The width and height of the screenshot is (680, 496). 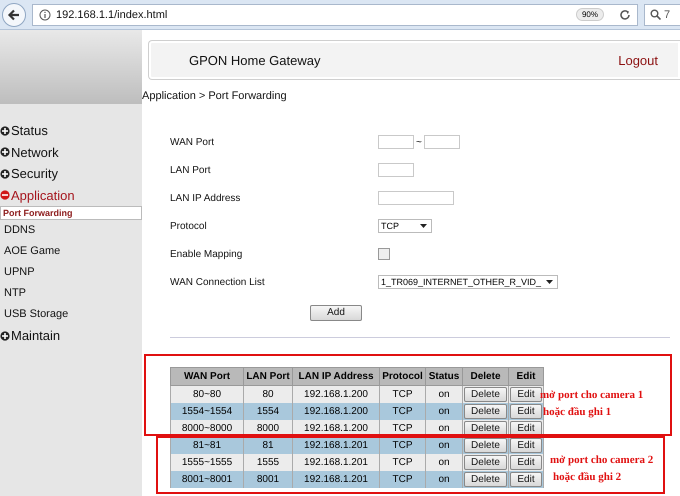 I want to click on column-header: Delete, so click(x=485, y=376).